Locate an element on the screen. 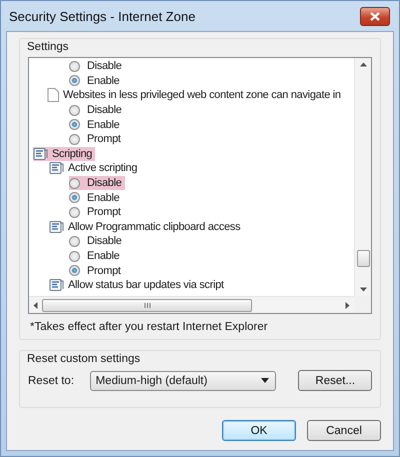  dialog-button: Cancel is located at coordinates (344, 430).